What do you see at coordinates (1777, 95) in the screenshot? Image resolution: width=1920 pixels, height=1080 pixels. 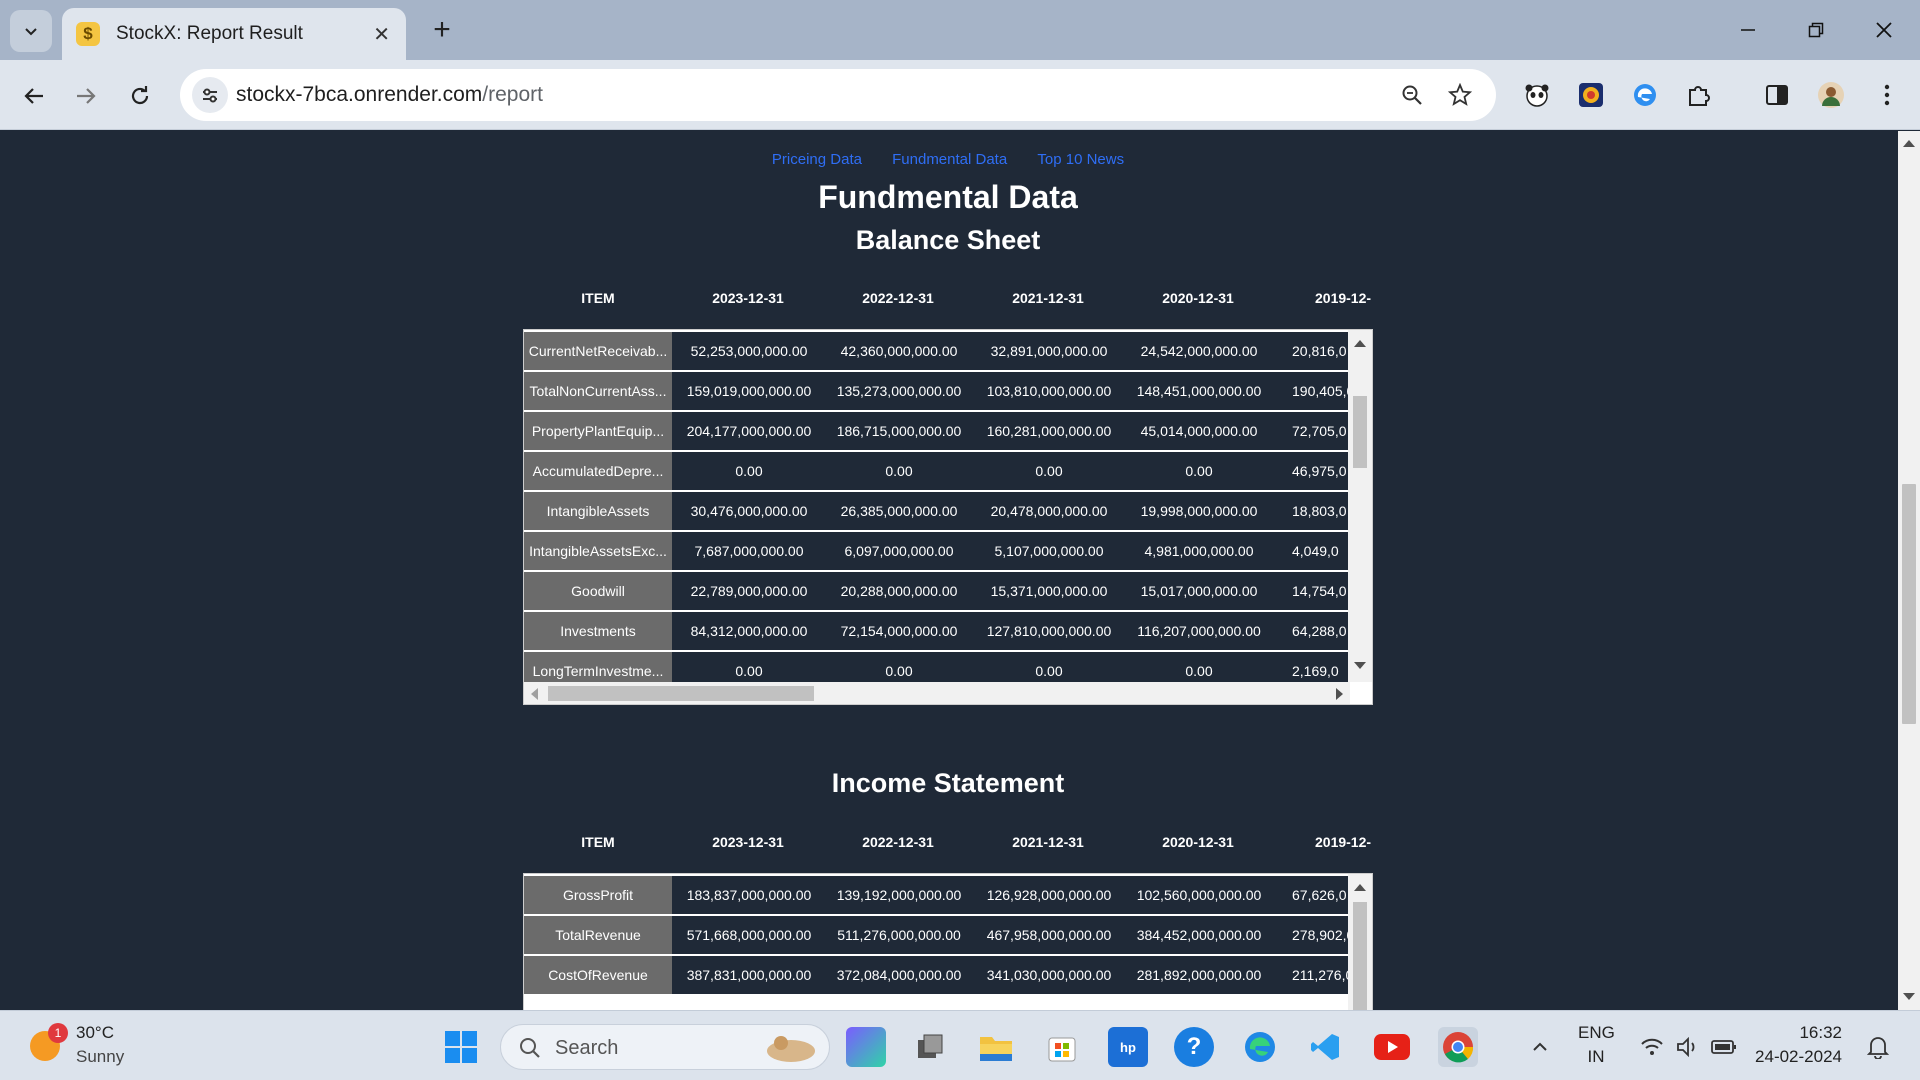 I see `side-panel-icon` at bounding box center [1777, 95].